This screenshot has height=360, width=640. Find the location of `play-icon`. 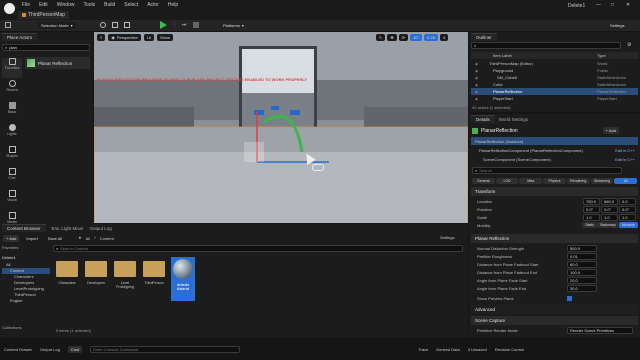

play-icon is located at coordinates (163, 25).